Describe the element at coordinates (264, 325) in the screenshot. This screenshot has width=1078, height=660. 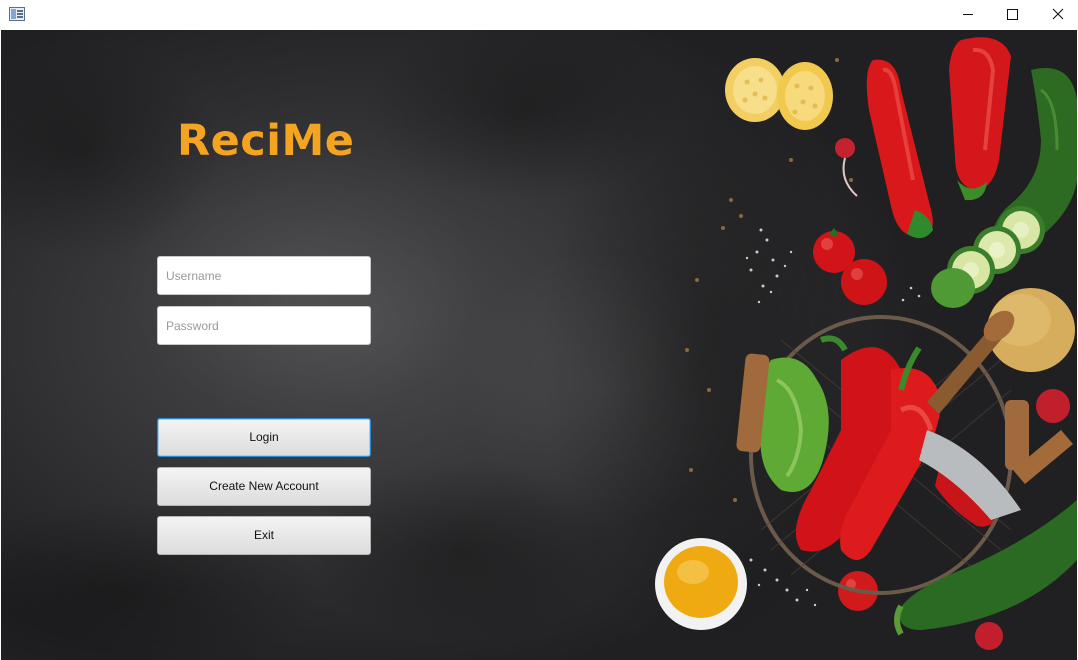
I see `password-input` at that location.